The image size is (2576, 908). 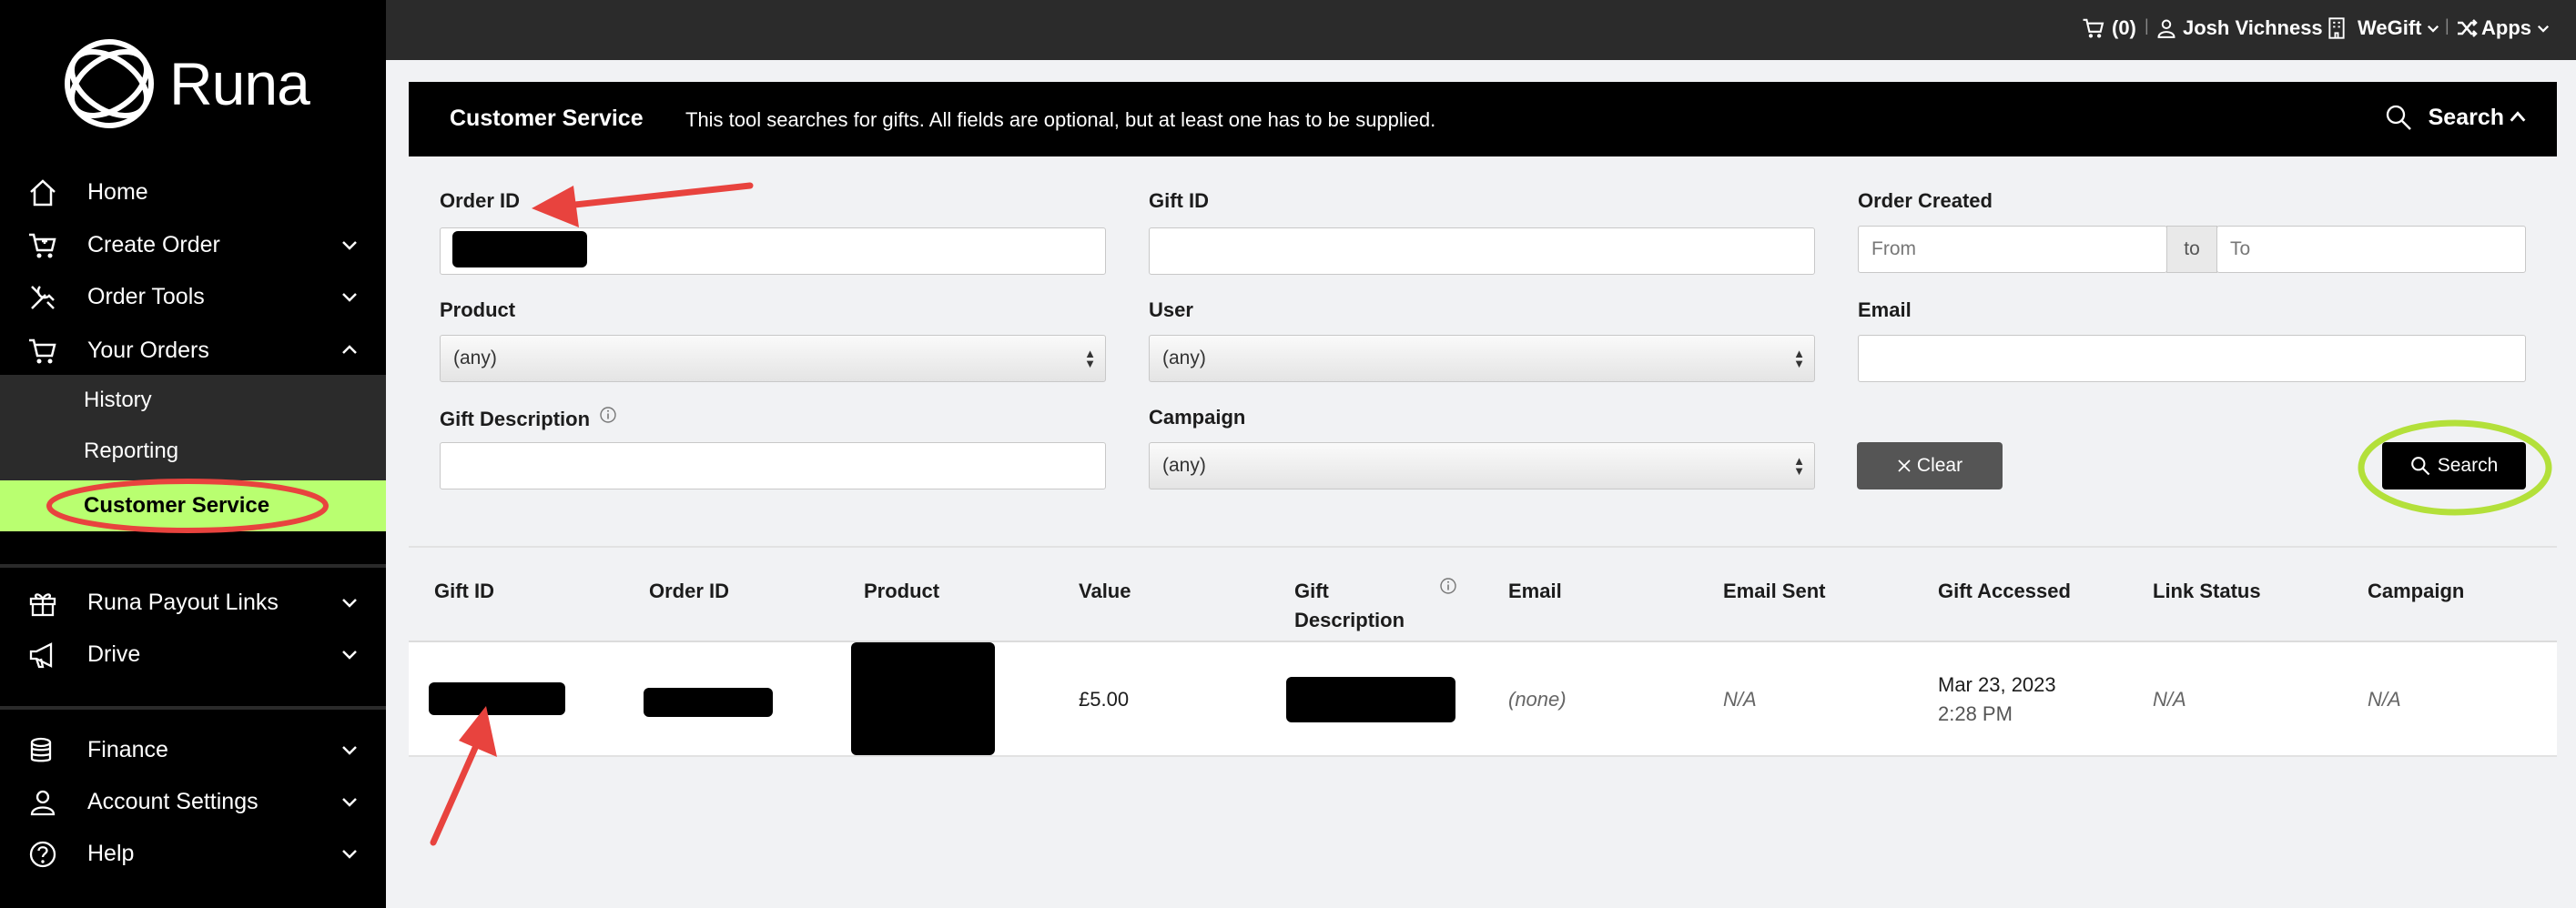 I want to click on redacted-product-image, so click(x=923, y=698).